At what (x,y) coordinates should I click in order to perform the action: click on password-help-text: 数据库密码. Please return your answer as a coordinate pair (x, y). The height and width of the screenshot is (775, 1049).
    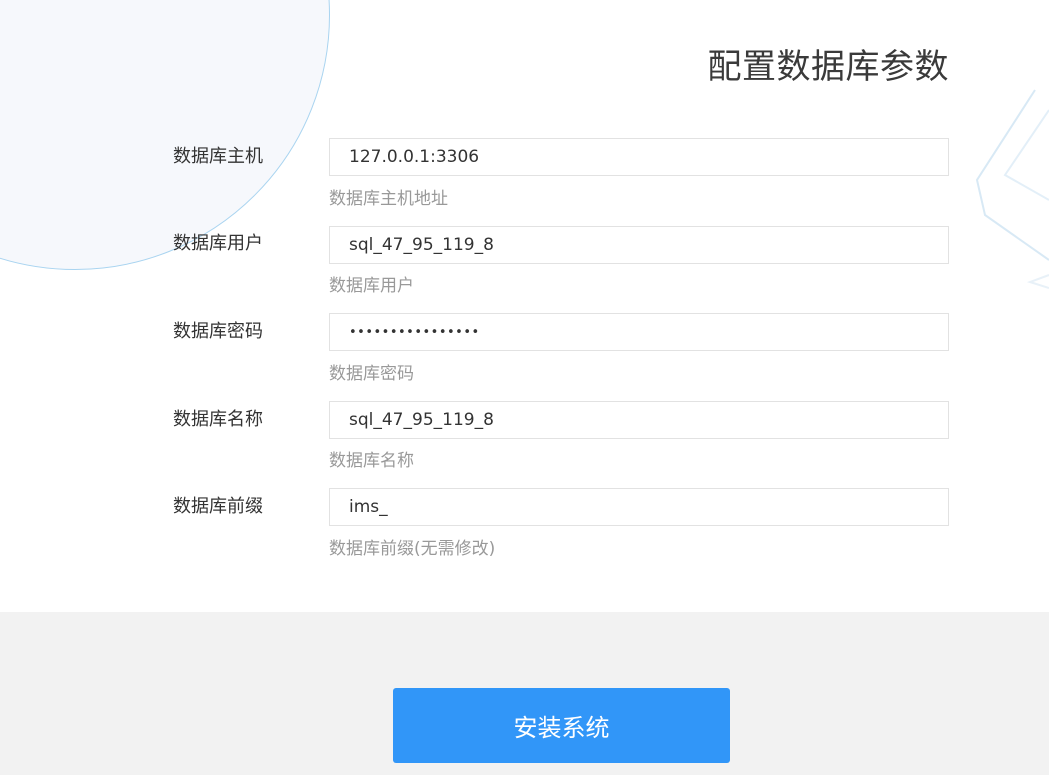
    Looking at the image, I should click on (371, 374).